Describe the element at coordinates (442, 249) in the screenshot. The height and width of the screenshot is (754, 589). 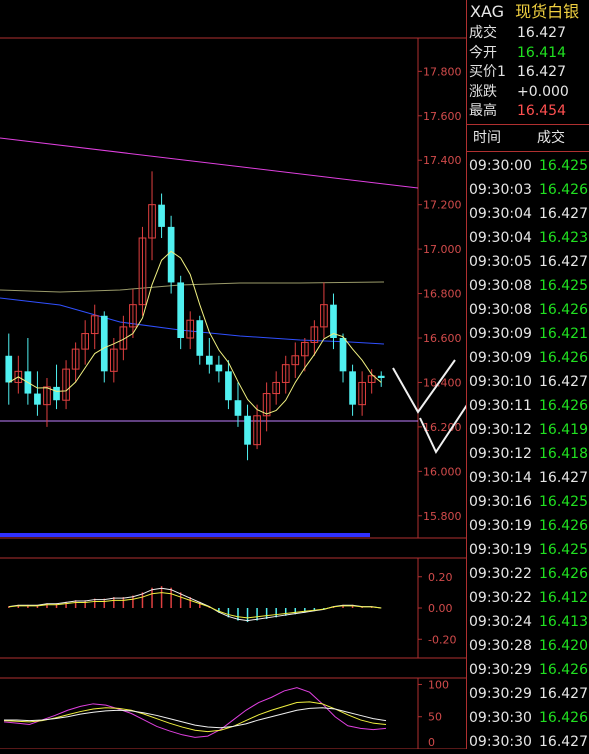
I see `price-tick-label: 17.000` at that location.